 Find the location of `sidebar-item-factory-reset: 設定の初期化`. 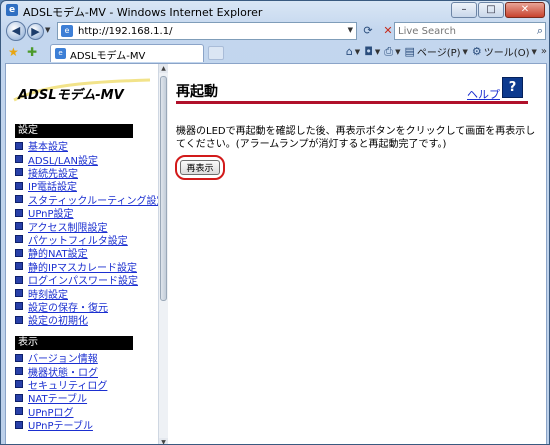

sidebar-item-factory-reset: 設定の初期化 is located at coordinates (86, 319).